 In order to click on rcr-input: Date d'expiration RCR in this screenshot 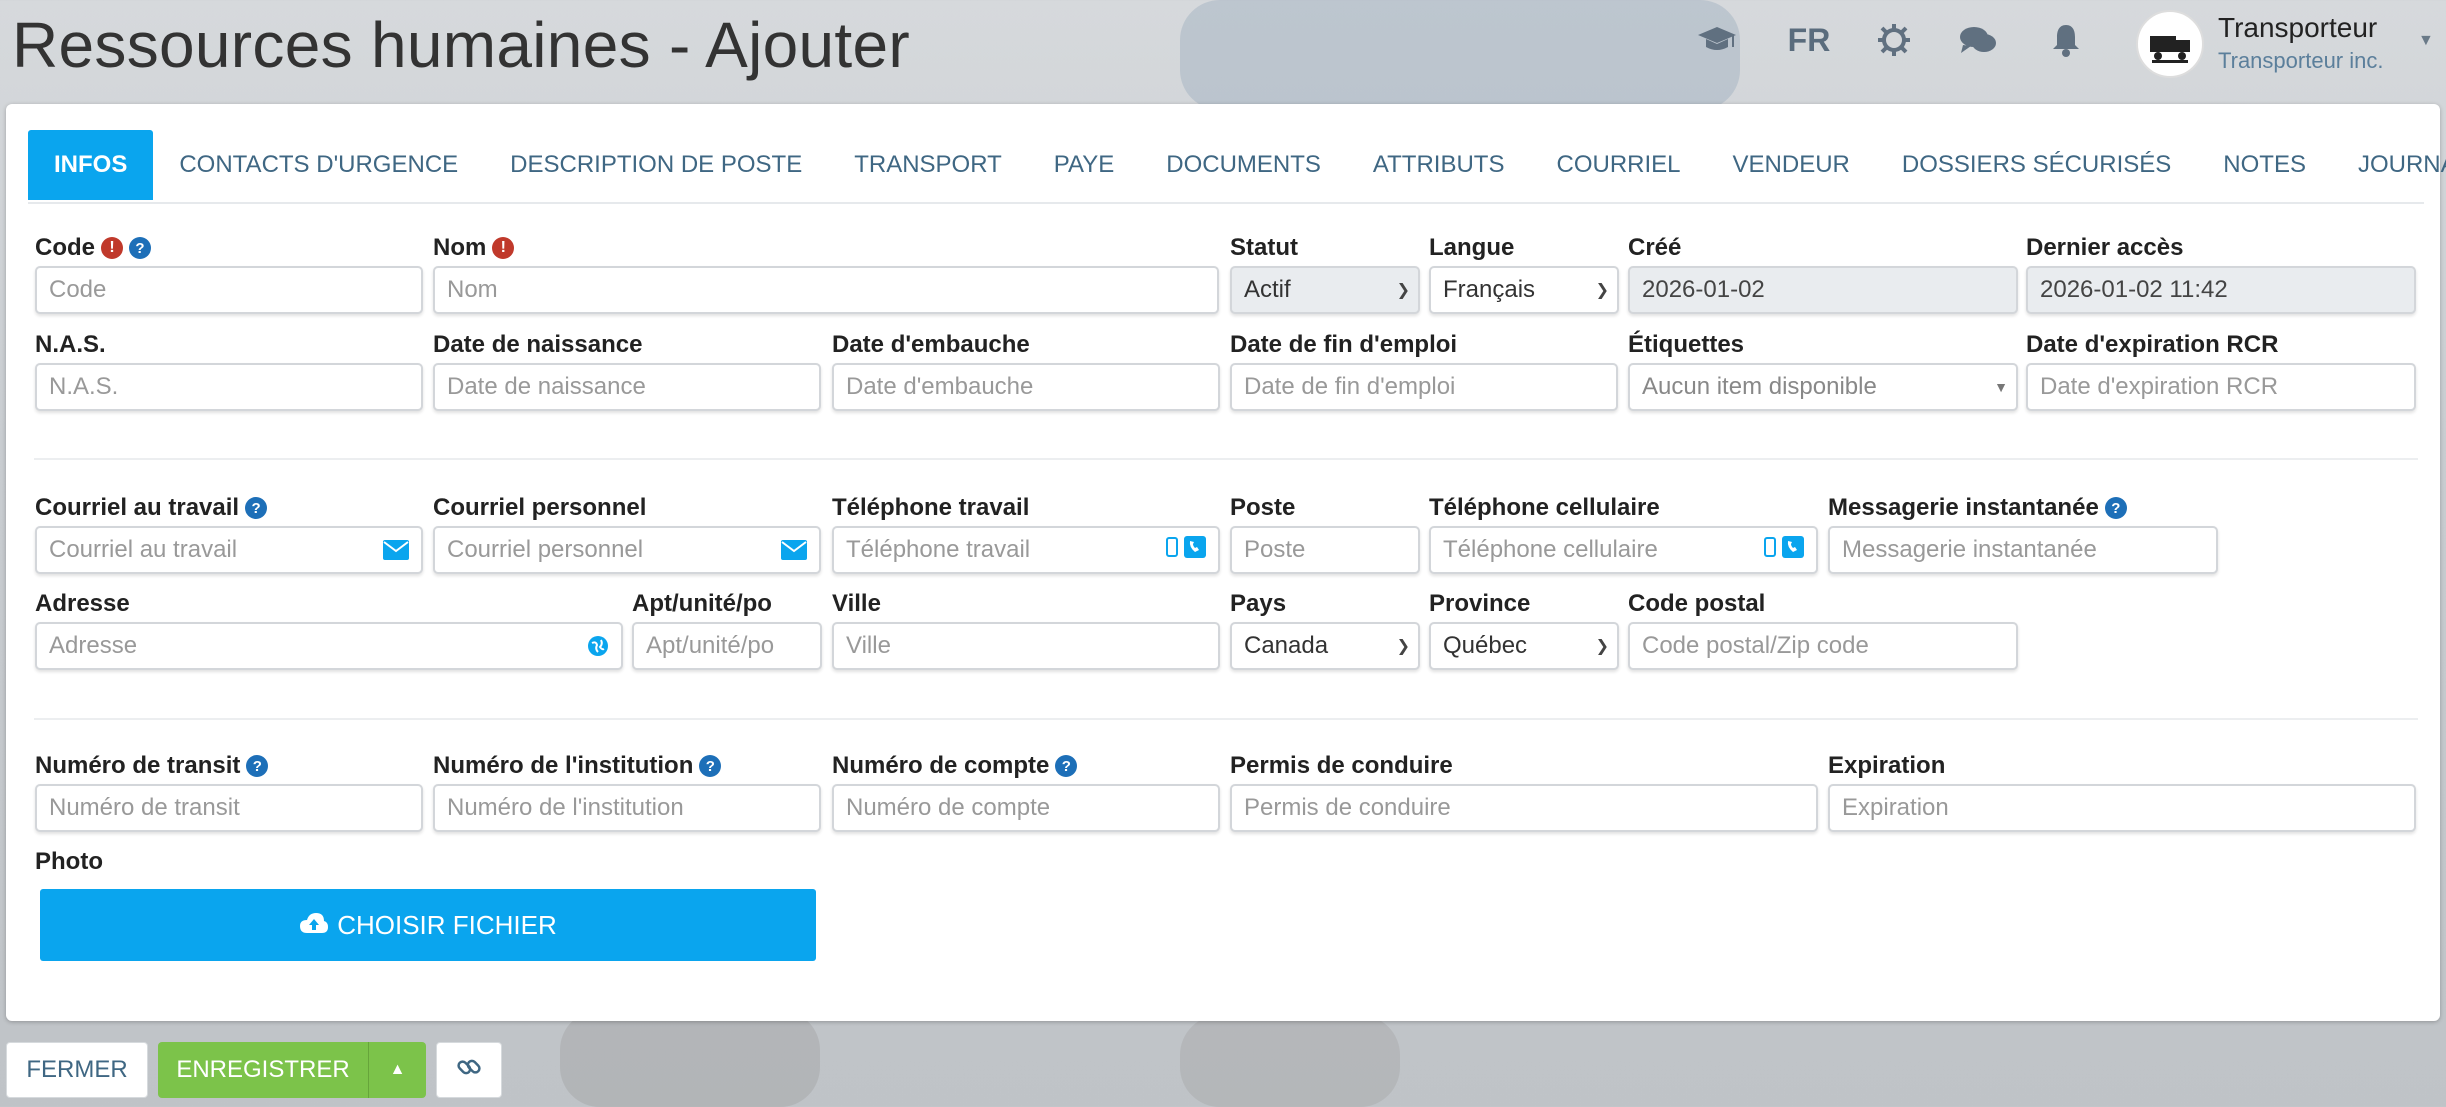, I will do `click(2221, 387)`.